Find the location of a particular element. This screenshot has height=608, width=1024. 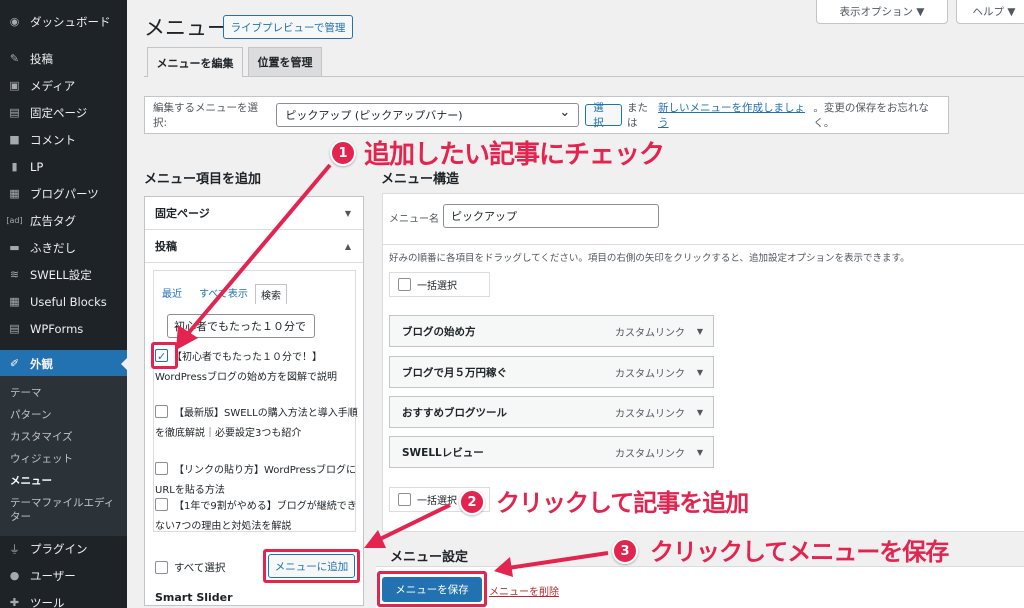

arrow-2-line is located at coordinates (414, 522).